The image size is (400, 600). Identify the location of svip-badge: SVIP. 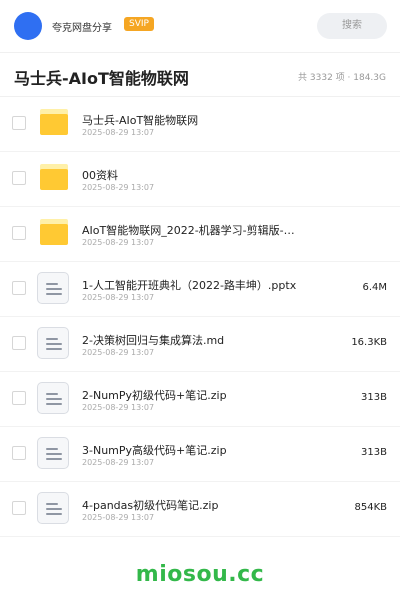
(139, 24).